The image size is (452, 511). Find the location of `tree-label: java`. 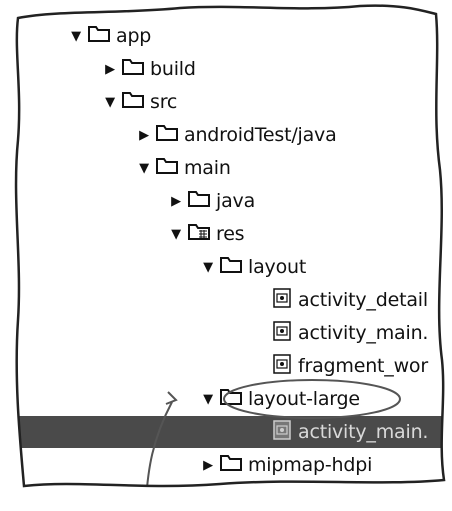

tree-label: java is located at coordinates (236, 201).